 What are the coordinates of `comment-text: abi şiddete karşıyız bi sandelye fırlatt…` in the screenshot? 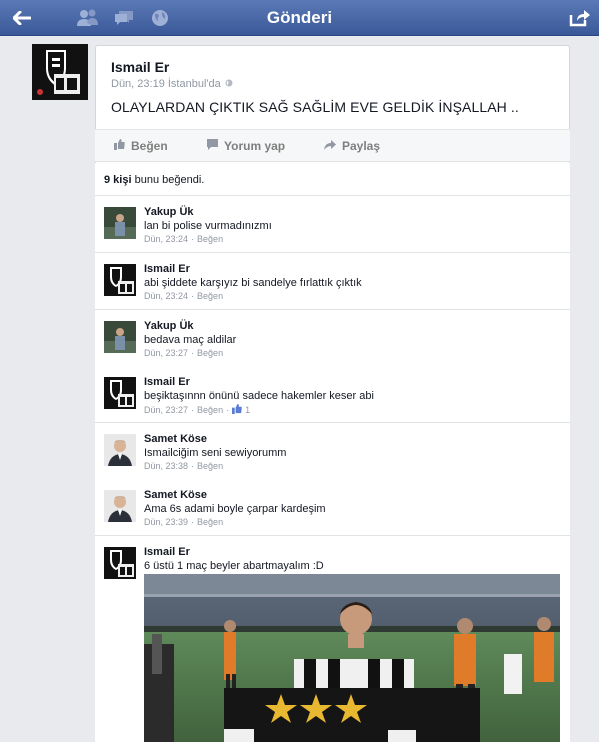 It's located at (253, 283).